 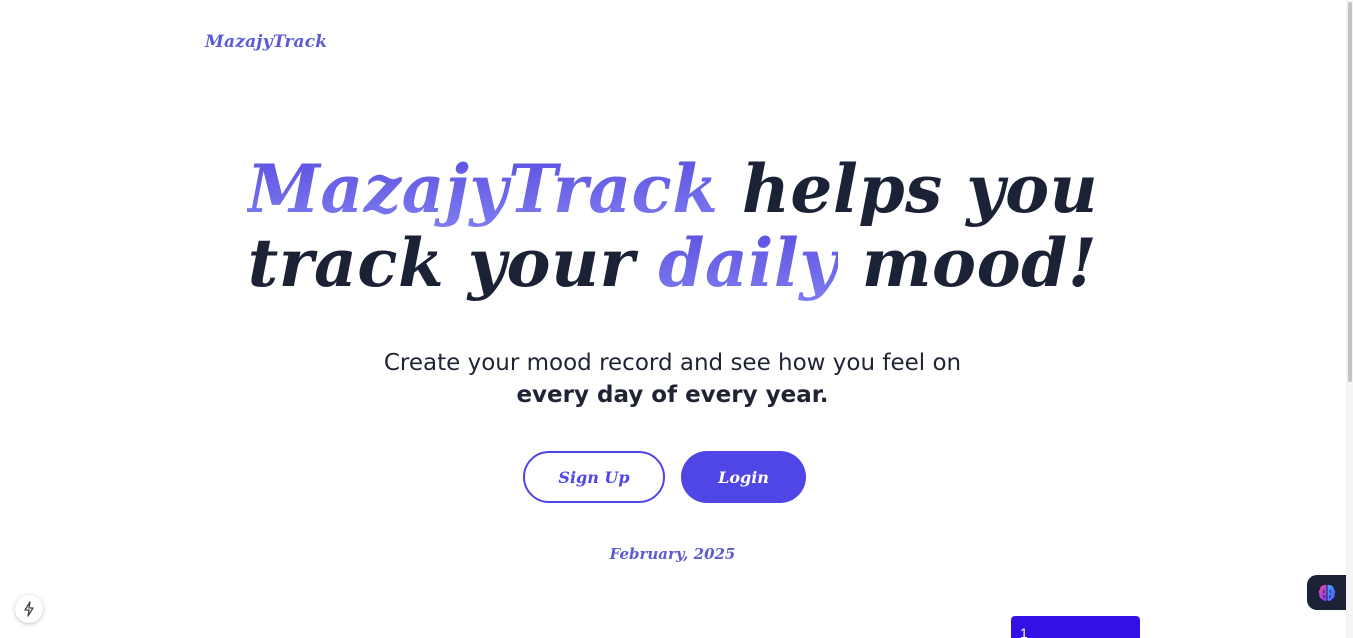 What do you see at coordinates (748, 263) in the screenshot?
I see `hero-accent-daily: daily` at bounding box center [748, 263].